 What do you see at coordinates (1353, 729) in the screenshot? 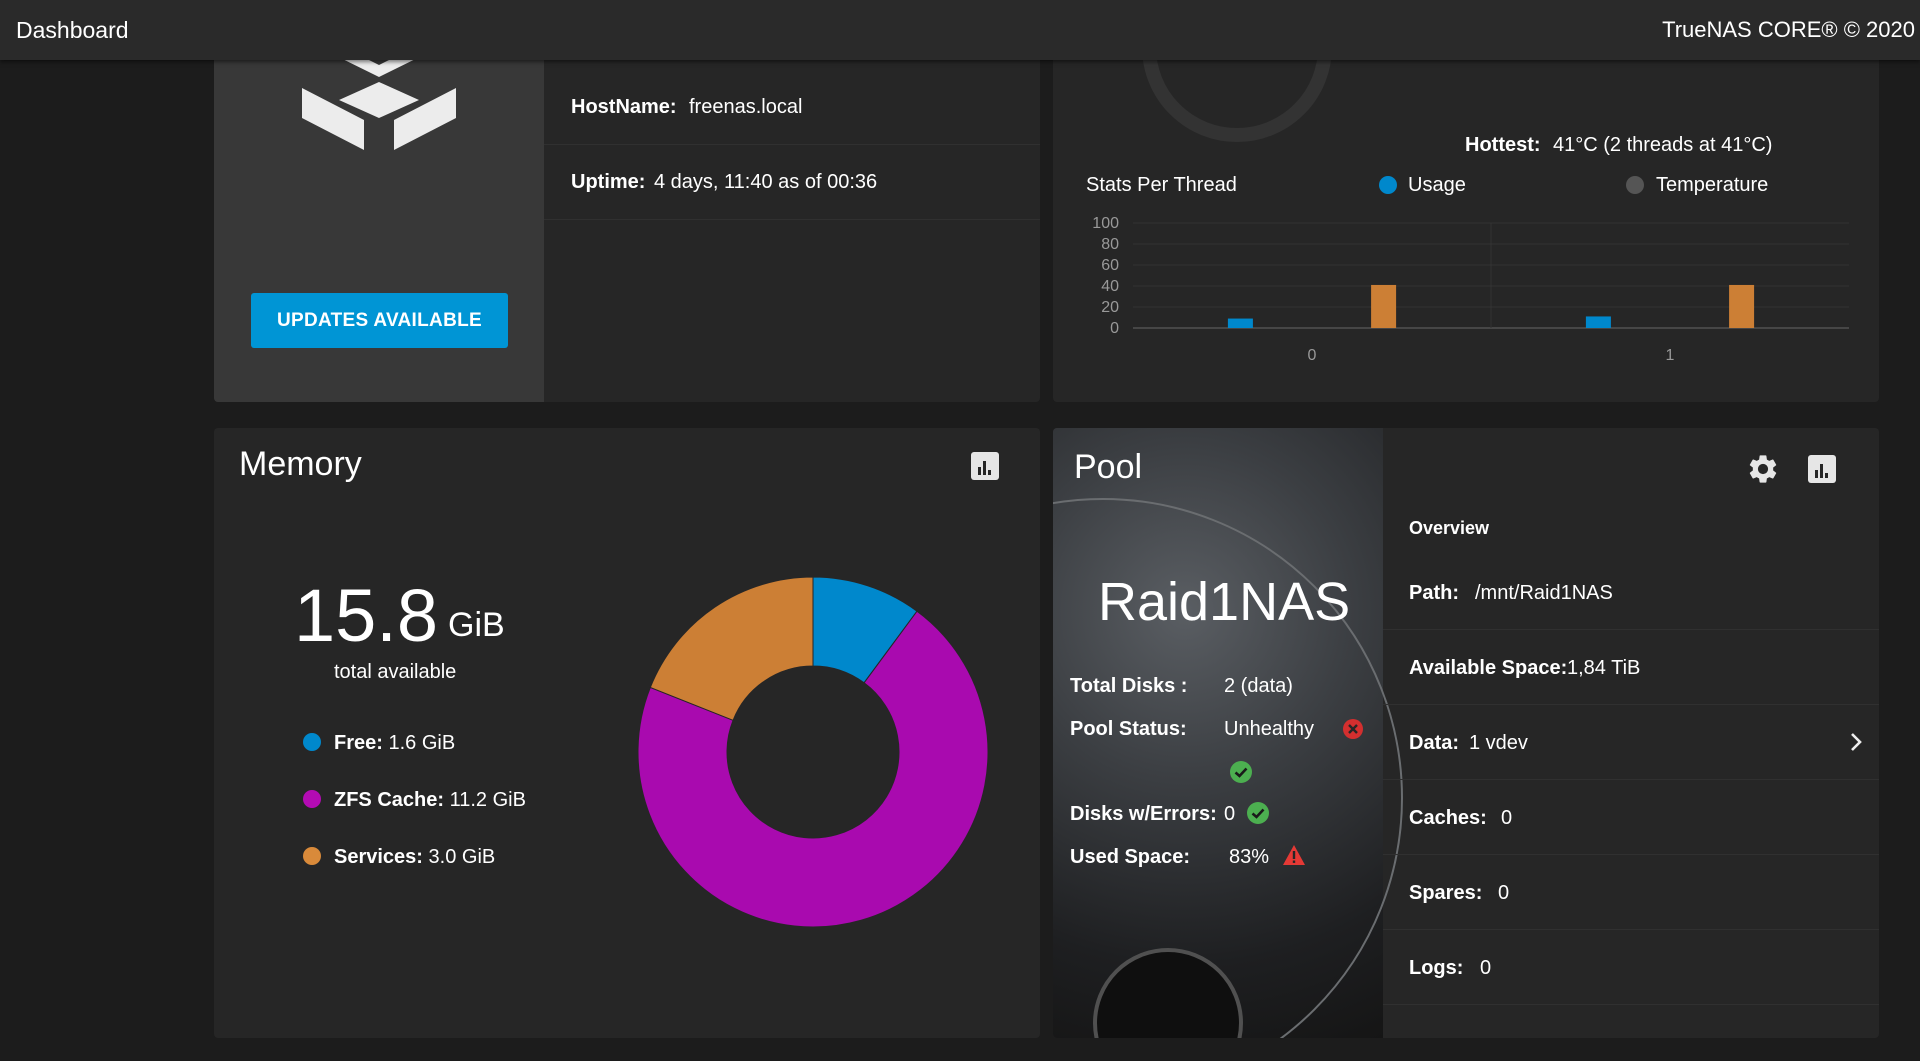
I see `error-circle-icon` at bounding box center [1353, 729].